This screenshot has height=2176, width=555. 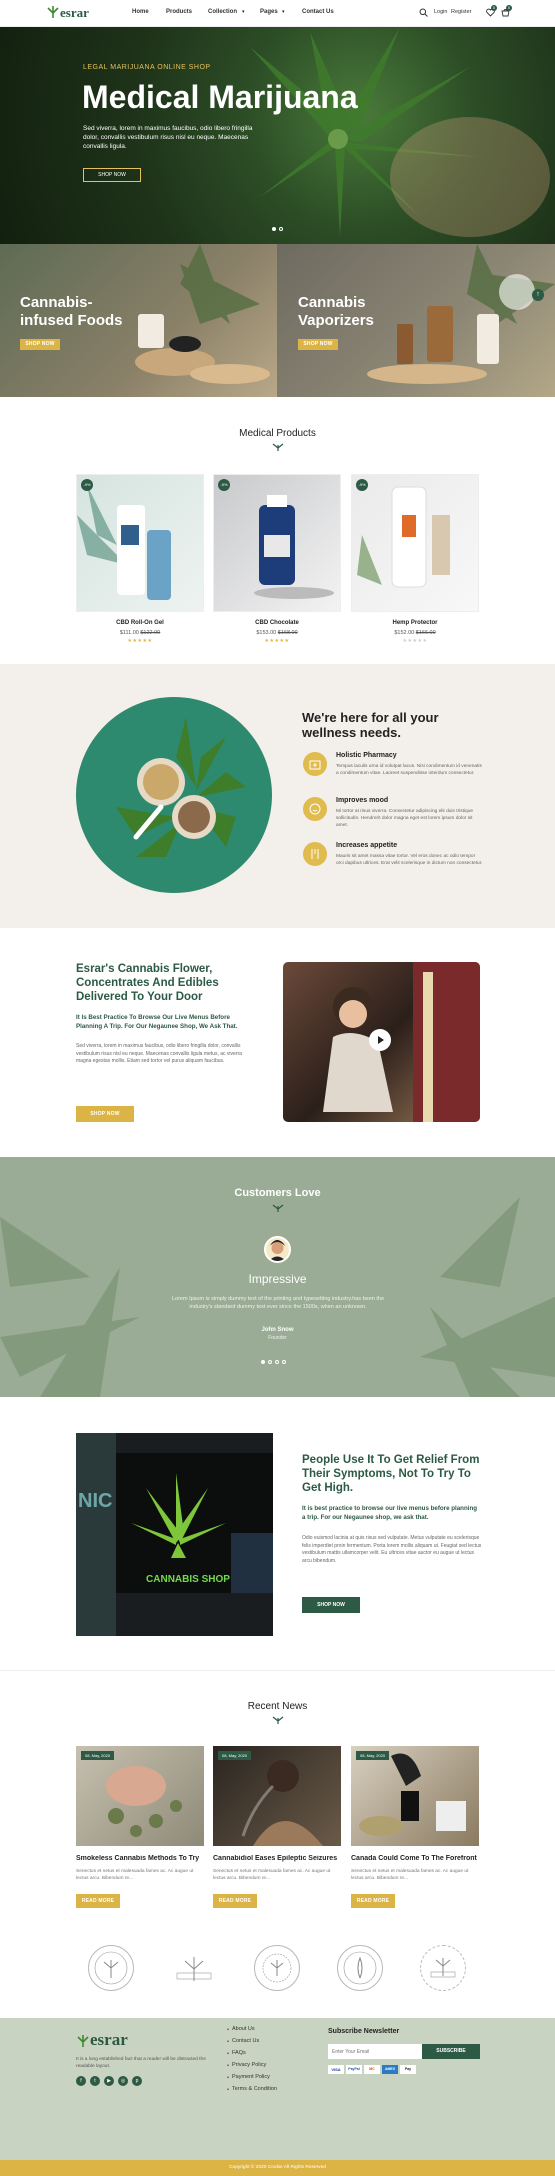 I want to click on footer-link-privacy: Privacy Policy, so click(x=249, y=2065).